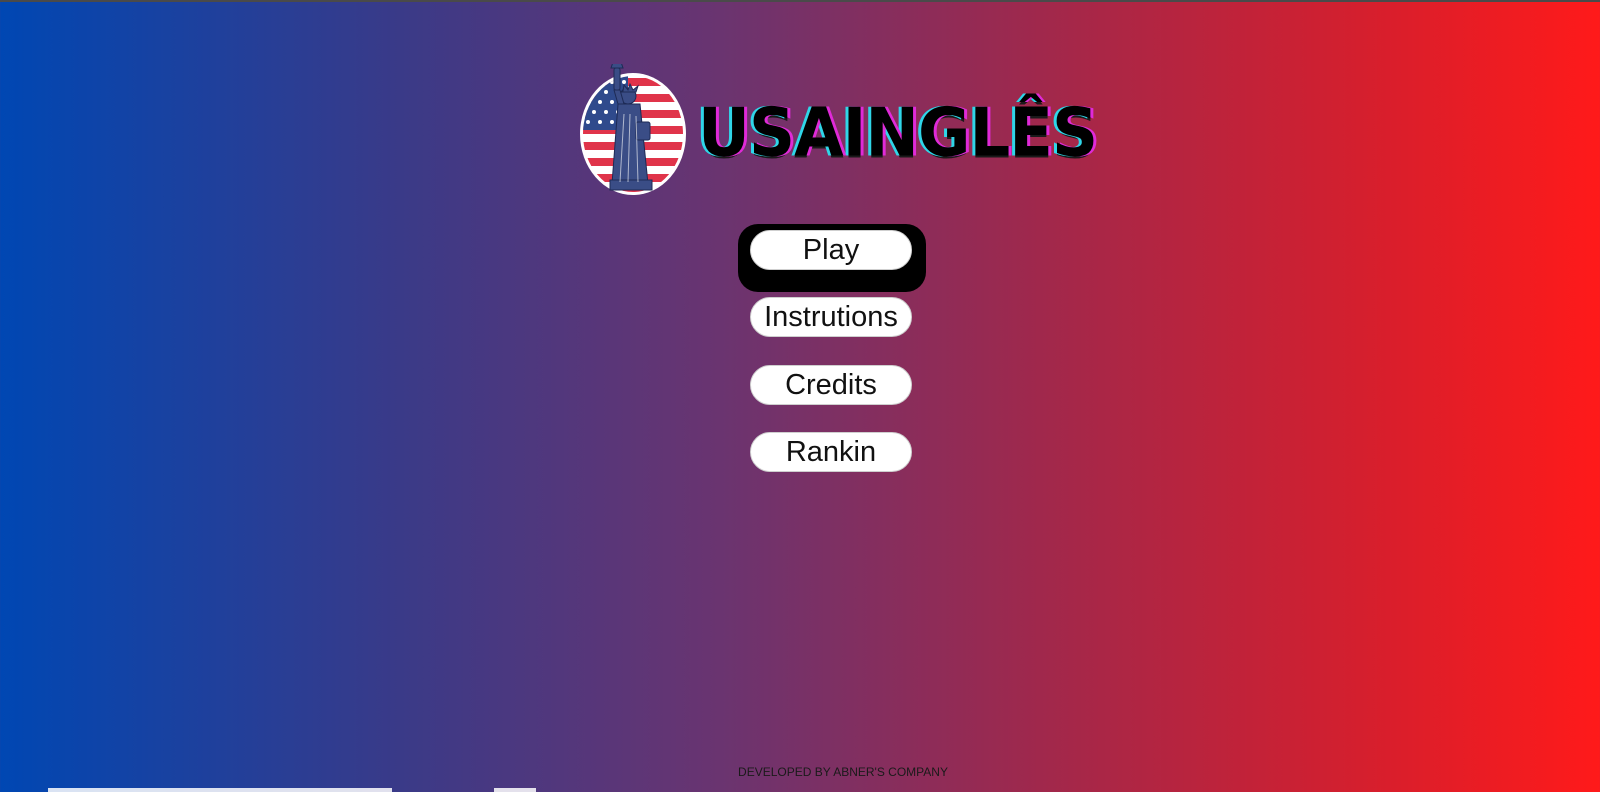 This screenshot has width=1600, height=792. I want to click on window-top-border, so click(800, 1).